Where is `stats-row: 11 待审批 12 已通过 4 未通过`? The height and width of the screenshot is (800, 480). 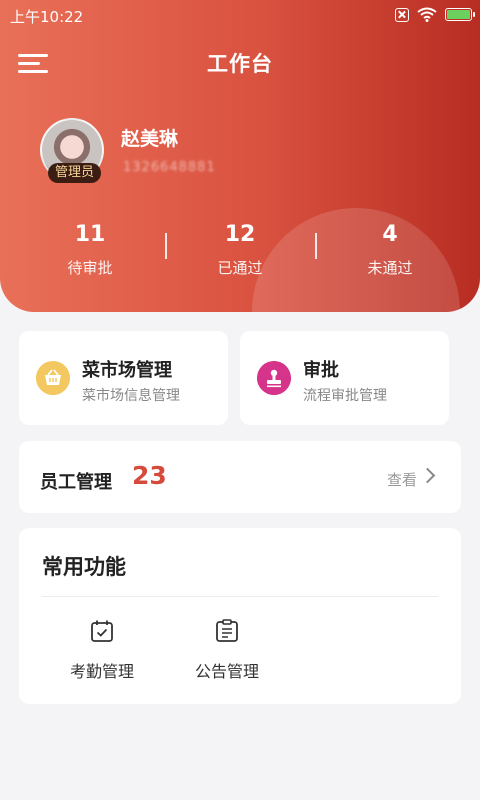
stats-row: 11 待审批 12 已通过 4 未通过 is located at coordinates (240, 255).